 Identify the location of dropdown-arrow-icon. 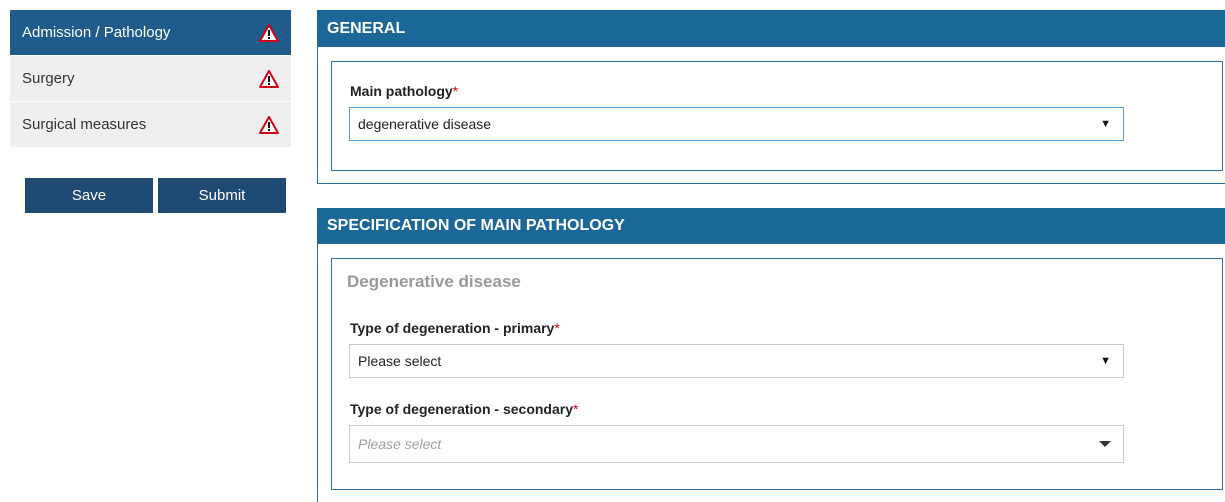
(1105, 444).